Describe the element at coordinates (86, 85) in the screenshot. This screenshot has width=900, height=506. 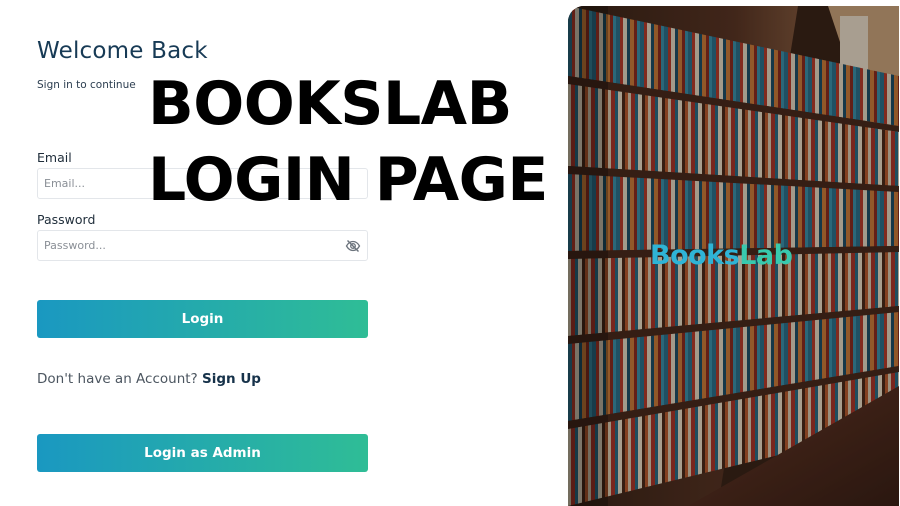
I see `page-subtitle: Sign in to continue` at that location.